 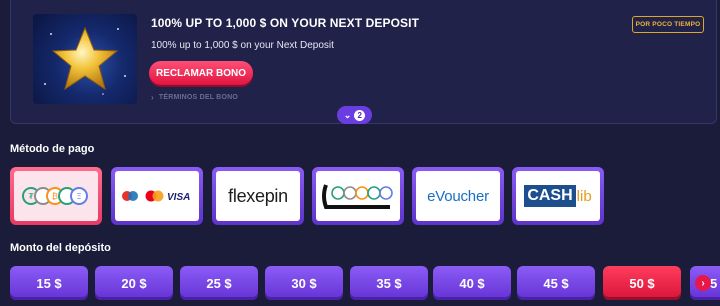 I want to click on card-brands-icon: VISA, so click(x=156, y=196).